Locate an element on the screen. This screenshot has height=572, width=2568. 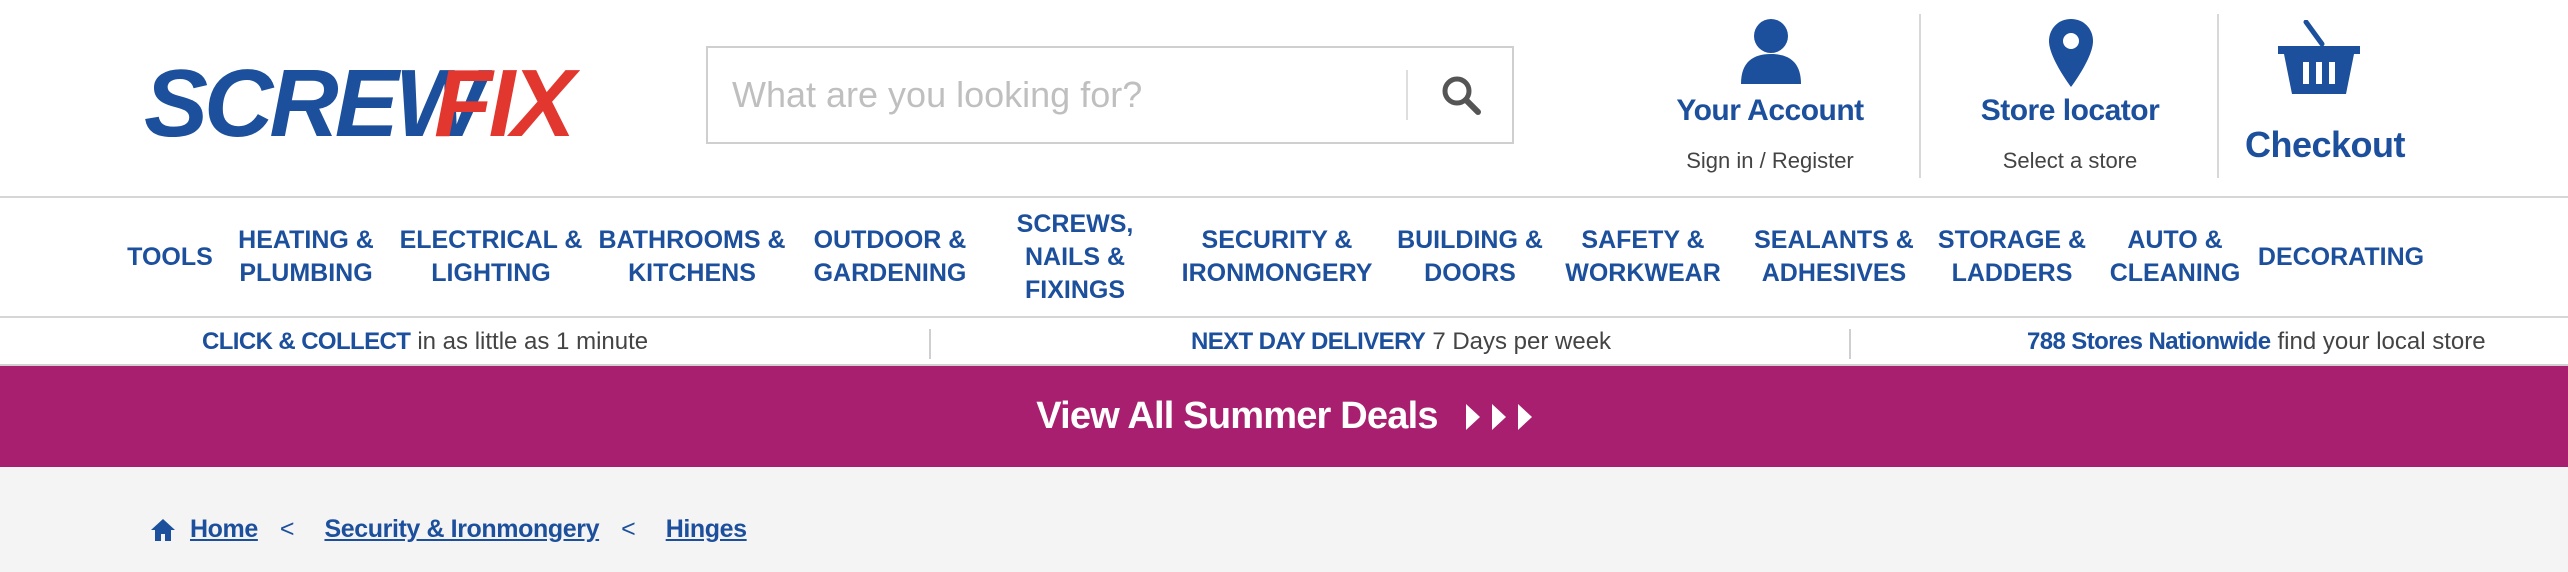
usp-click-collect-title: CLICK & COLLECT is located at coordinates (306, 341).